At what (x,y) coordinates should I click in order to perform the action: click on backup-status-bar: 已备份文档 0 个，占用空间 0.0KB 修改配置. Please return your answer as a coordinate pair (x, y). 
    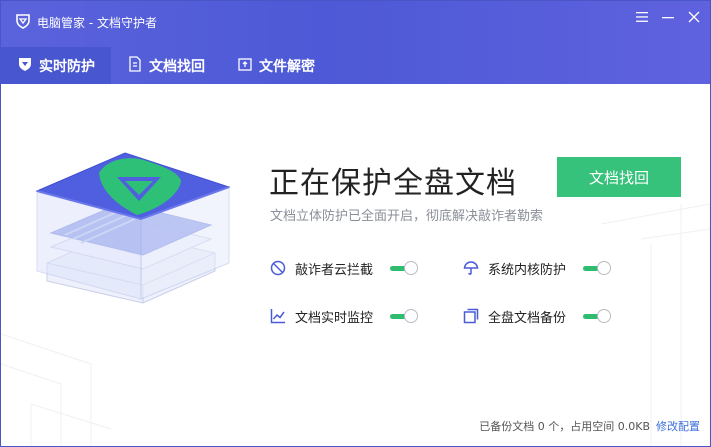
    Looking at the image, I should click on (589, 426).